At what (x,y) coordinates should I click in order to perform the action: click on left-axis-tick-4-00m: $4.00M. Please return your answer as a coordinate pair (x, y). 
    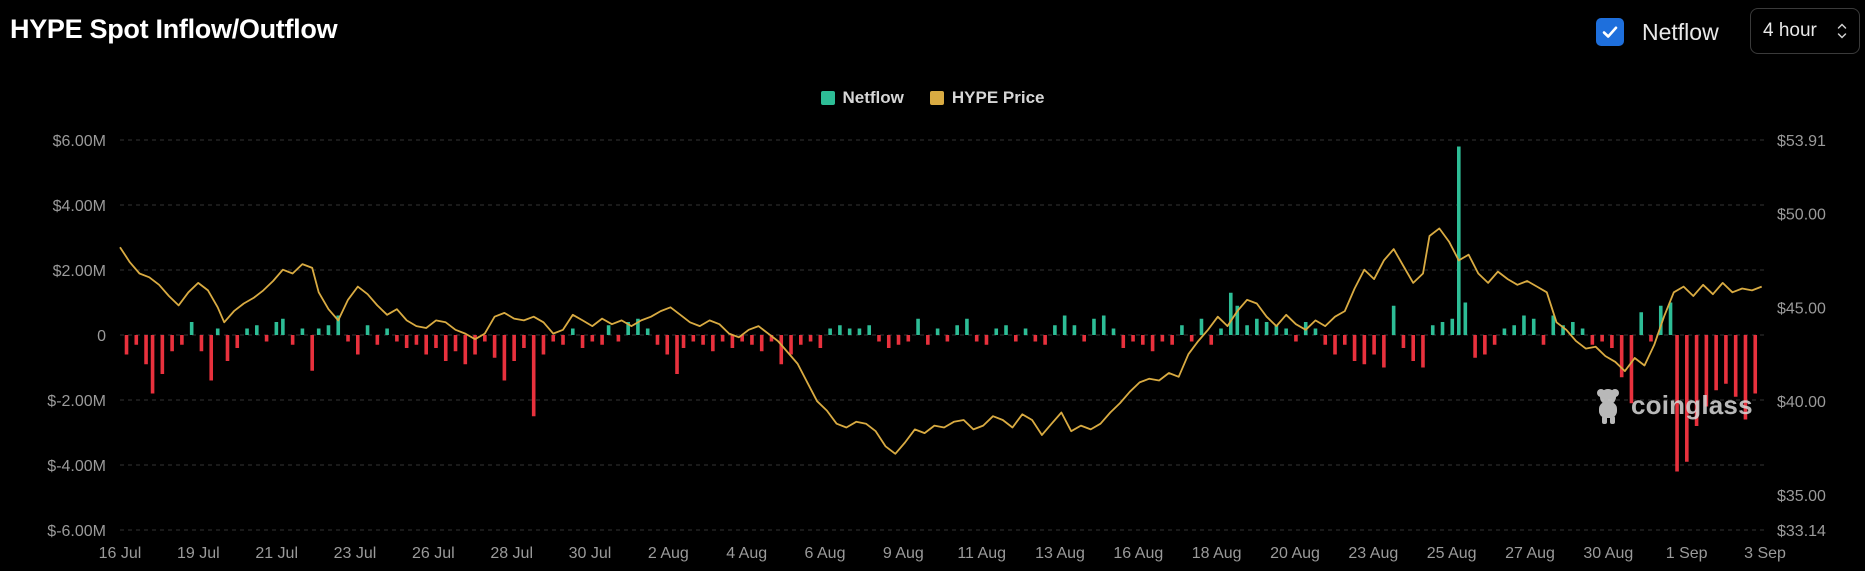
    Looking at the image, I should click on (79, 206).